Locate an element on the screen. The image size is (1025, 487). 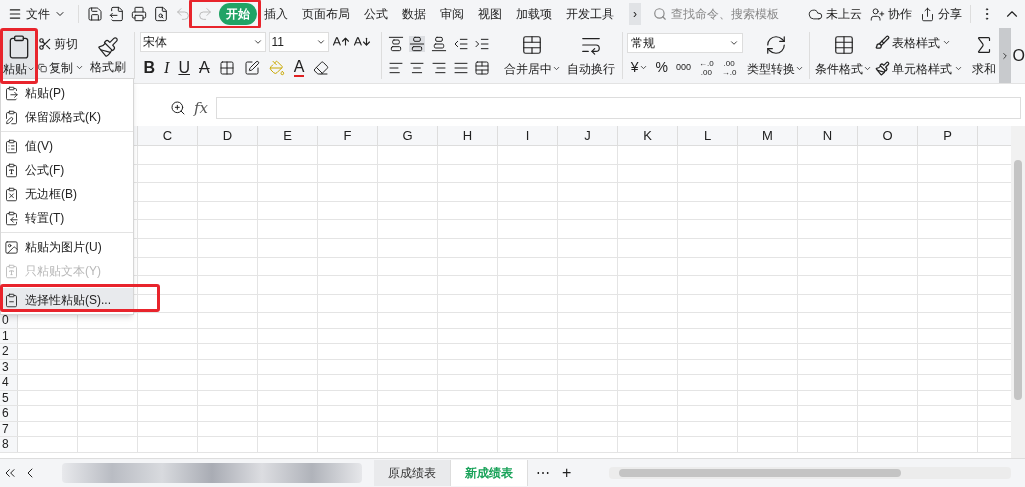
row-header: 2 is located at coordinates (9, 351).